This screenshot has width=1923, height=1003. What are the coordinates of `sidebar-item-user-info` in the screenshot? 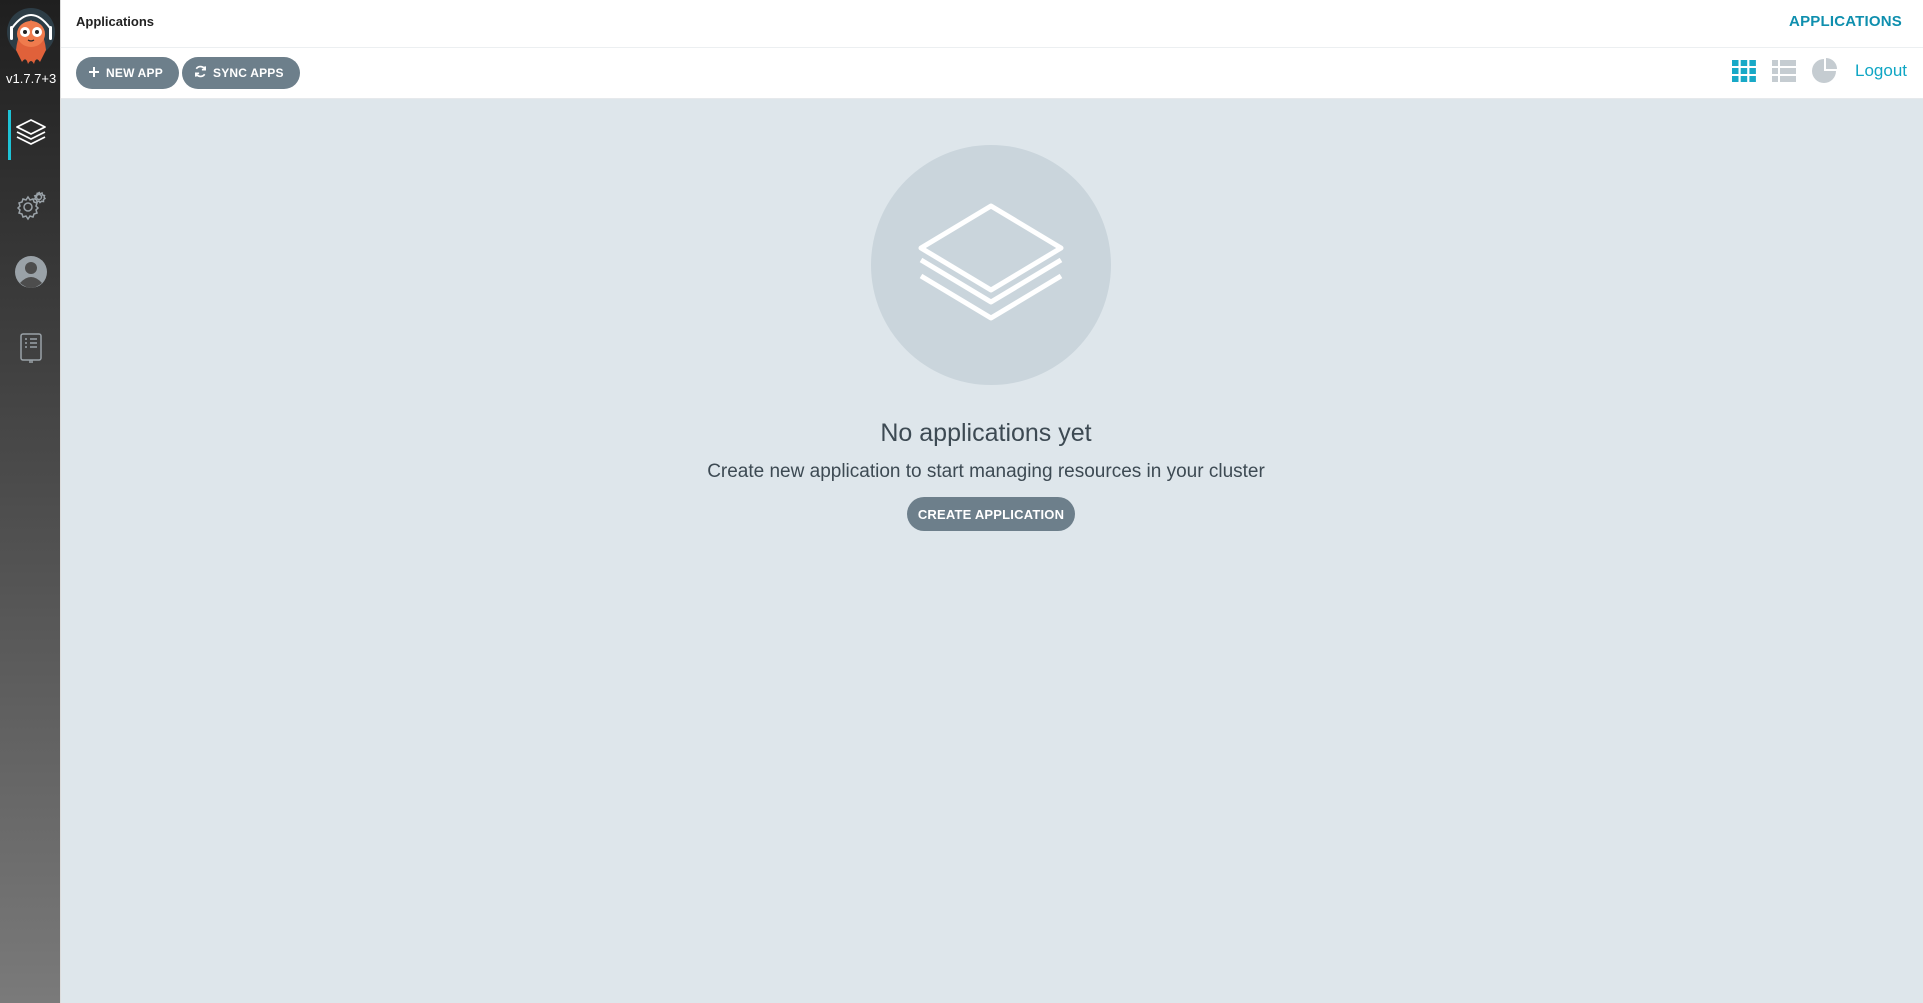 It's located at (30, 274).